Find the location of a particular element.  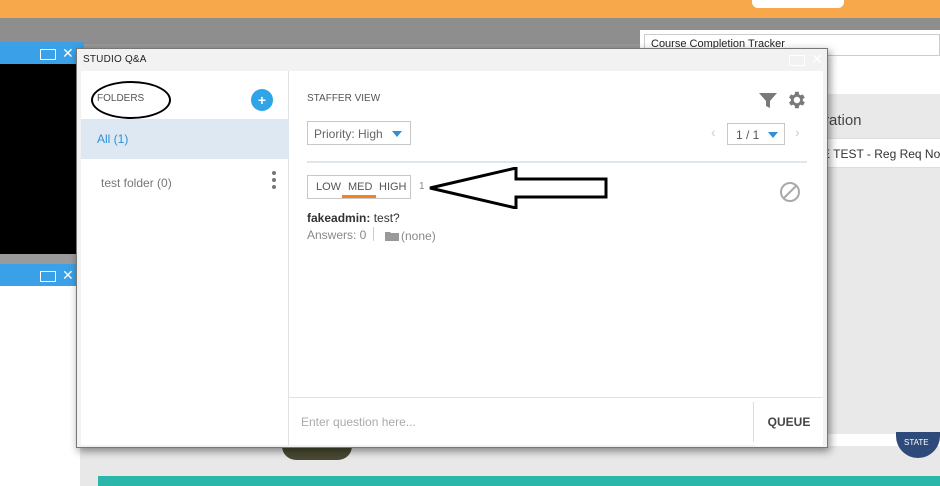

dialog-window-controls: ✕ is located at coordinates (806, 59).